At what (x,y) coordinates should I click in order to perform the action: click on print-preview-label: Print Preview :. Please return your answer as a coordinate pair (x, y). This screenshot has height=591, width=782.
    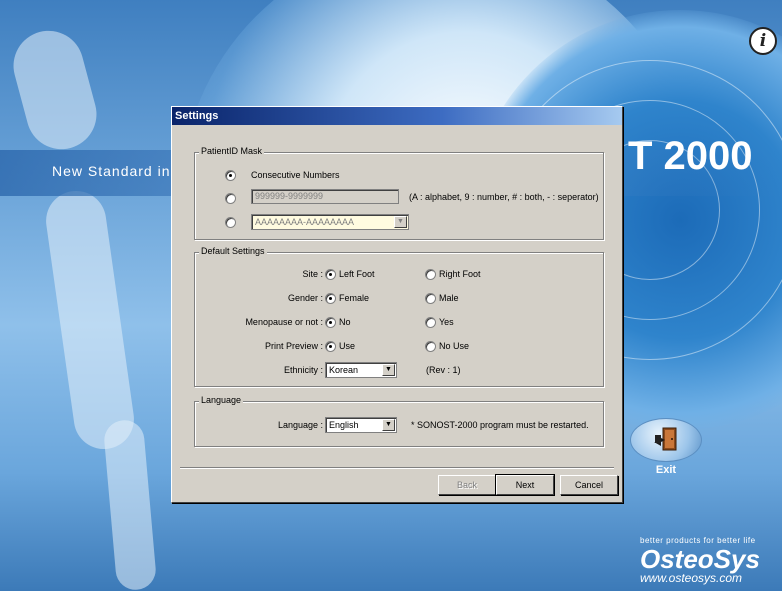
    Looking at the image, I should click on (293, 346).